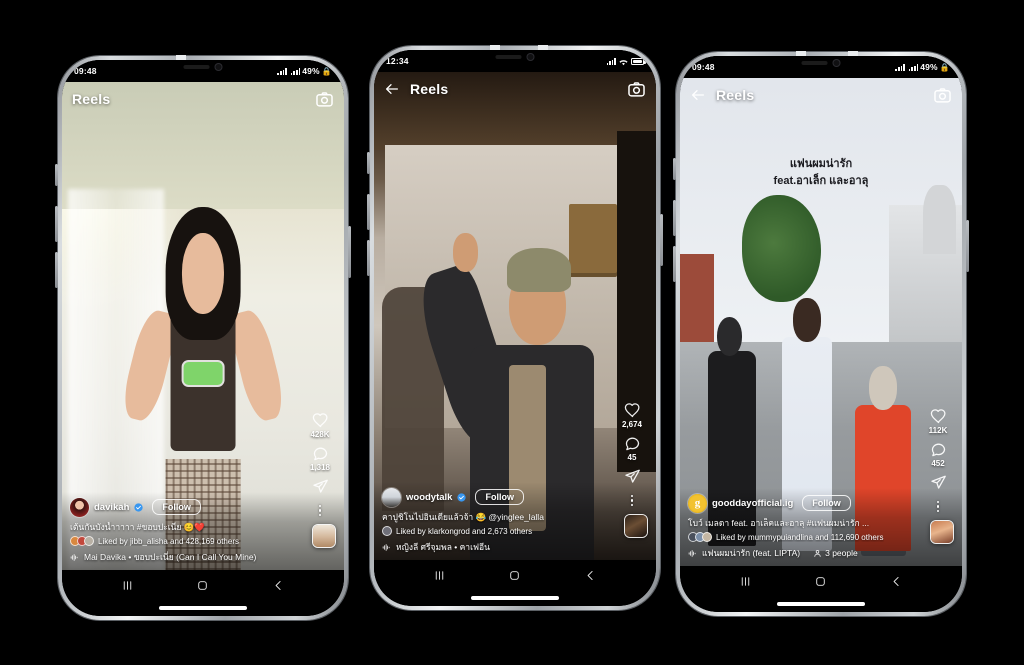 The height and width of the screenshot is (665, 1024). I want to click on like-count-1: 428K, so click(320, 434).